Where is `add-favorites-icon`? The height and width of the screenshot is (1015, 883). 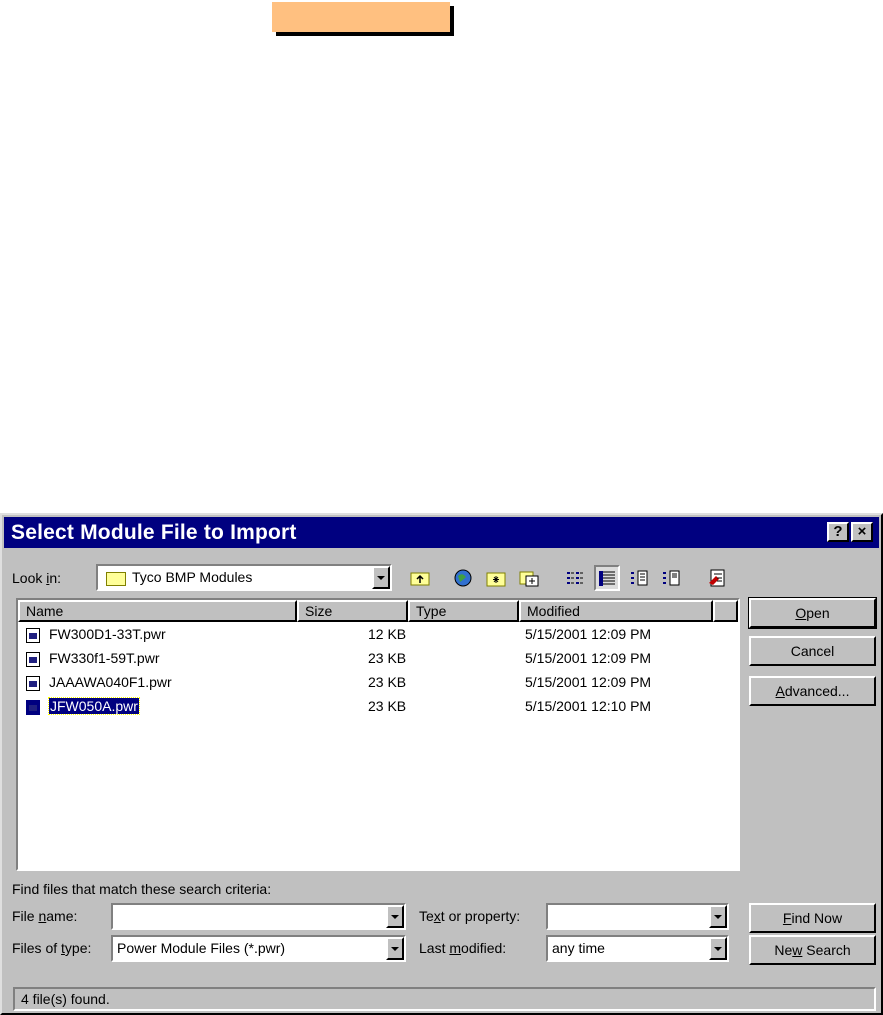 add-favorites-icon is located at coordinates (529, 578).